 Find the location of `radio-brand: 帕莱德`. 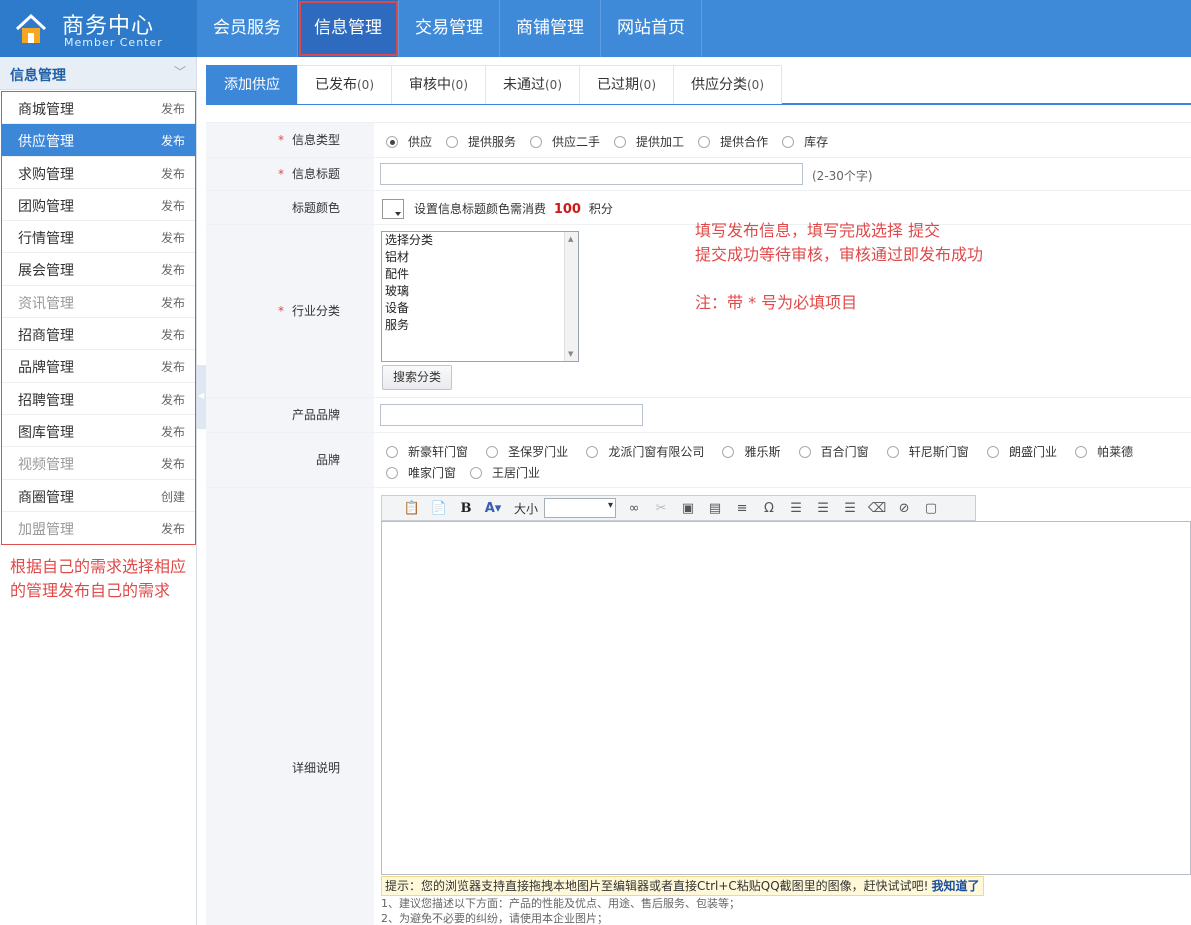

radio-brand: 帕莱德 is located at coordinates (1104, 451).